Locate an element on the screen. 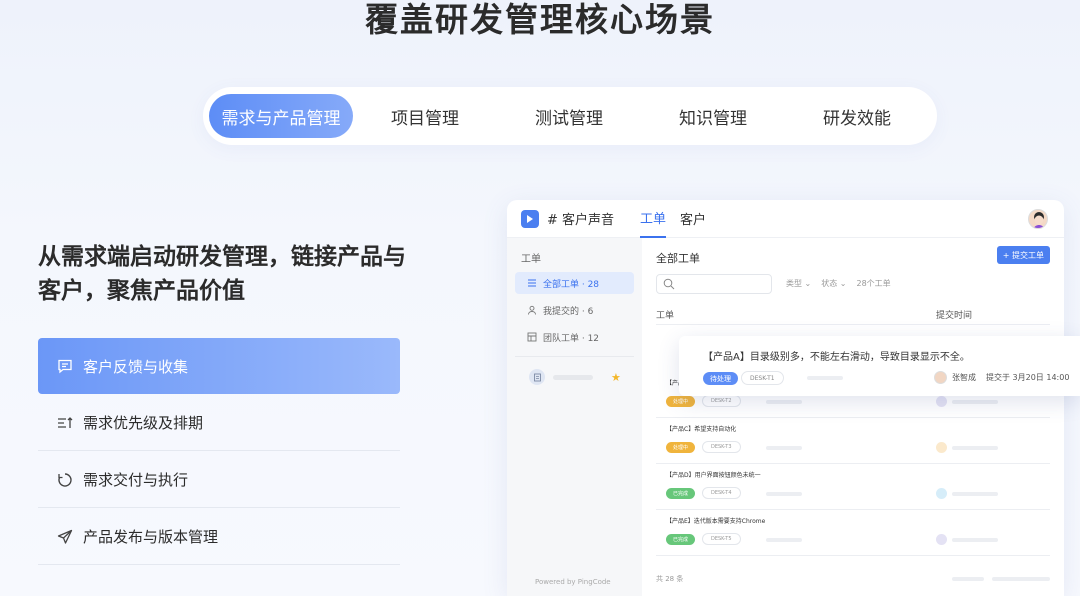 The image size is (1080, 596). scenario-tabs: 需求与产品管理 项目管理 测试管理 知识管理 研发效能 is located at coordinates (570, 116).